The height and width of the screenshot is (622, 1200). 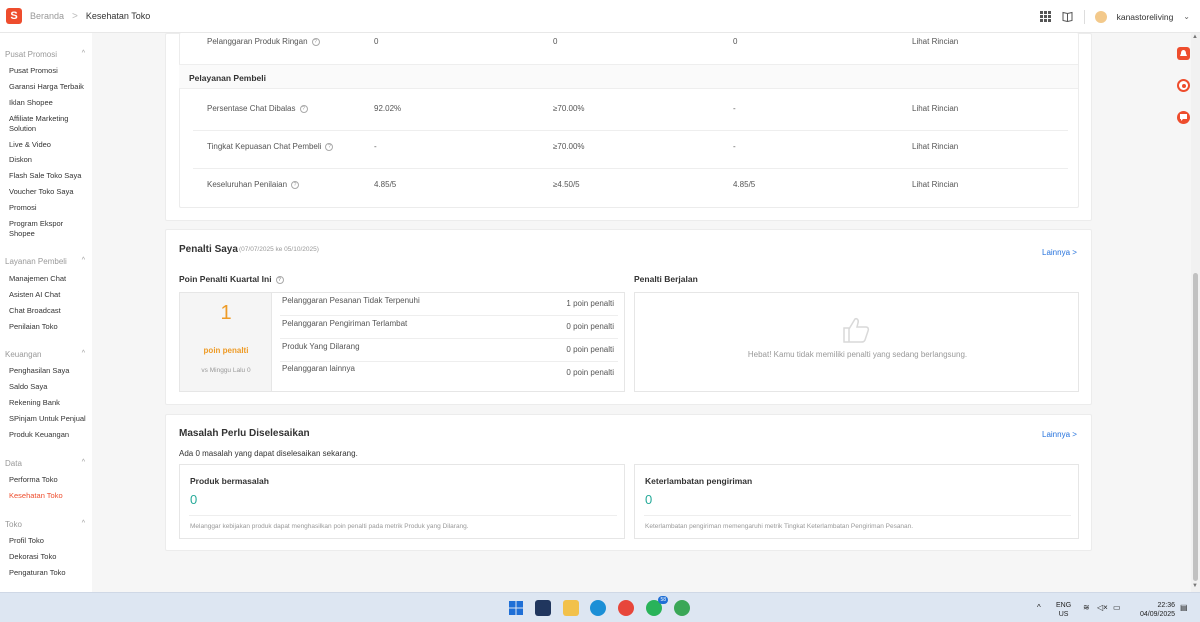 I want to click on quarter-title: Poin Penalti Kuartal Ini?, so click(x=231, y=279).